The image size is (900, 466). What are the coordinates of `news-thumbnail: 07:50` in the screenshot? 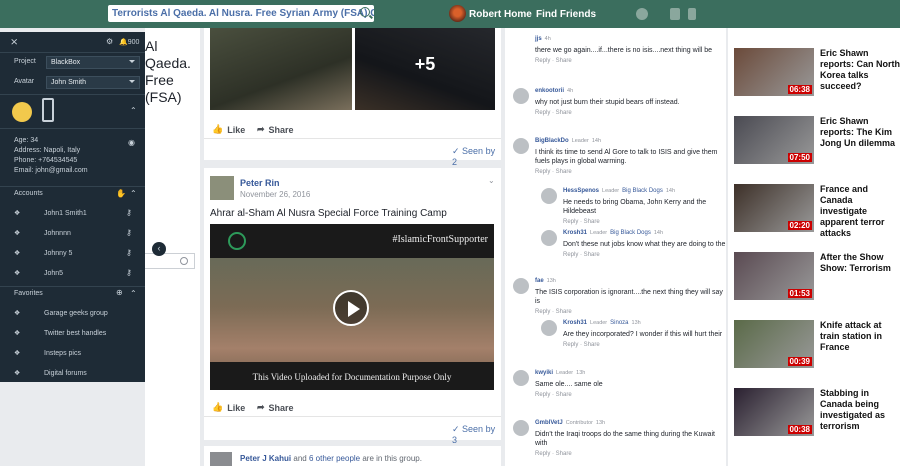 It's located at (774, 140).